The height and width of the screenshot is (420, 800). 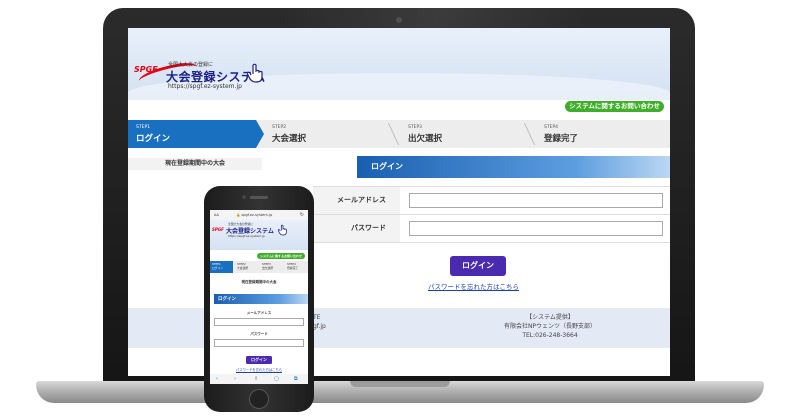 I want to click on password-row: パスワード, so click(x=491, y=229).